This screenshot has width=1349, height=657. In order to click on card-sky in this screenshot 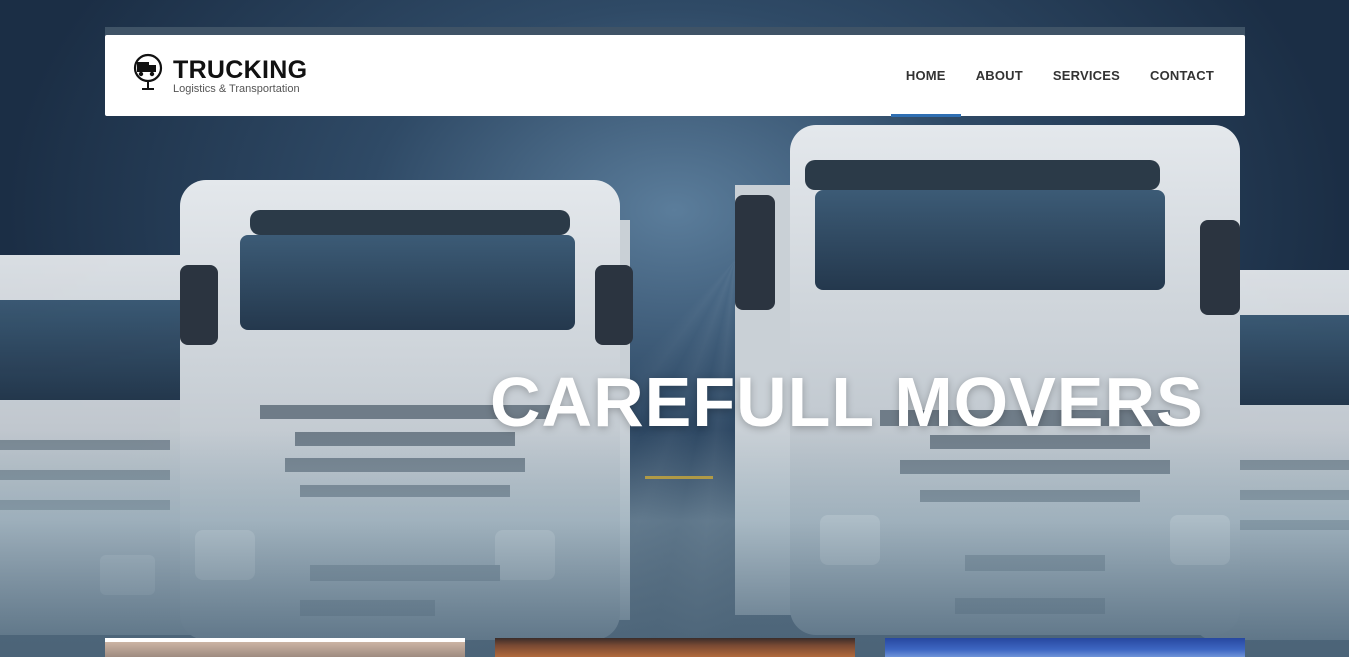, I will do `click(1065, 647)`.